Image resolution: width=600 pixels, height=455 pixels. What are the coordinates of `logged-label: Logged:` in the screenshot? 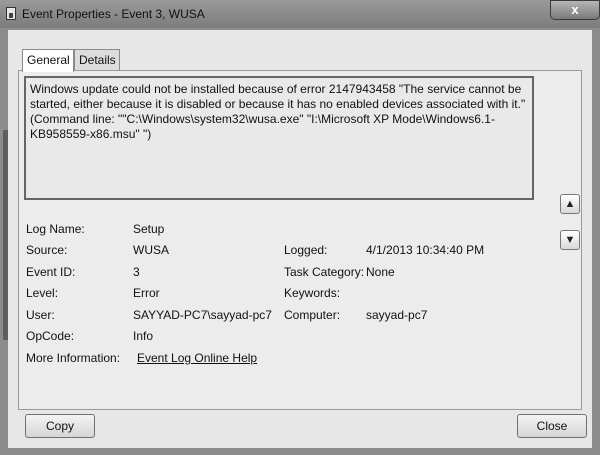 It's located at (306, 250).